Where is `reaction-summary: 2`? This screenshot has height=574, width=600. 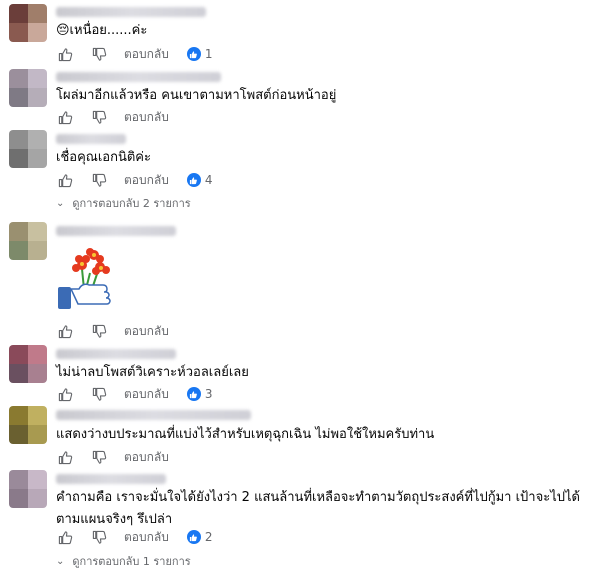 reaction-summary: 2 is located at coordinates (199, 537).